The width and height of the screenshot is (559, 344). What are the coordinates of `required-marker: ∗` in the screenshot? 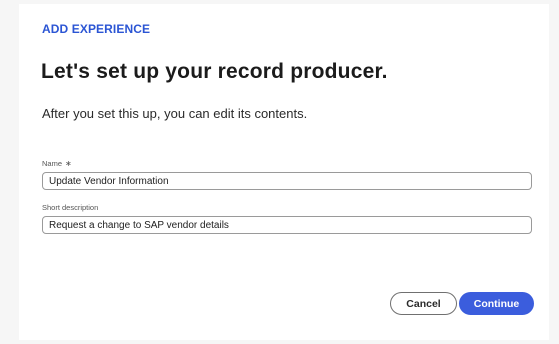 It's located at (68, 163).